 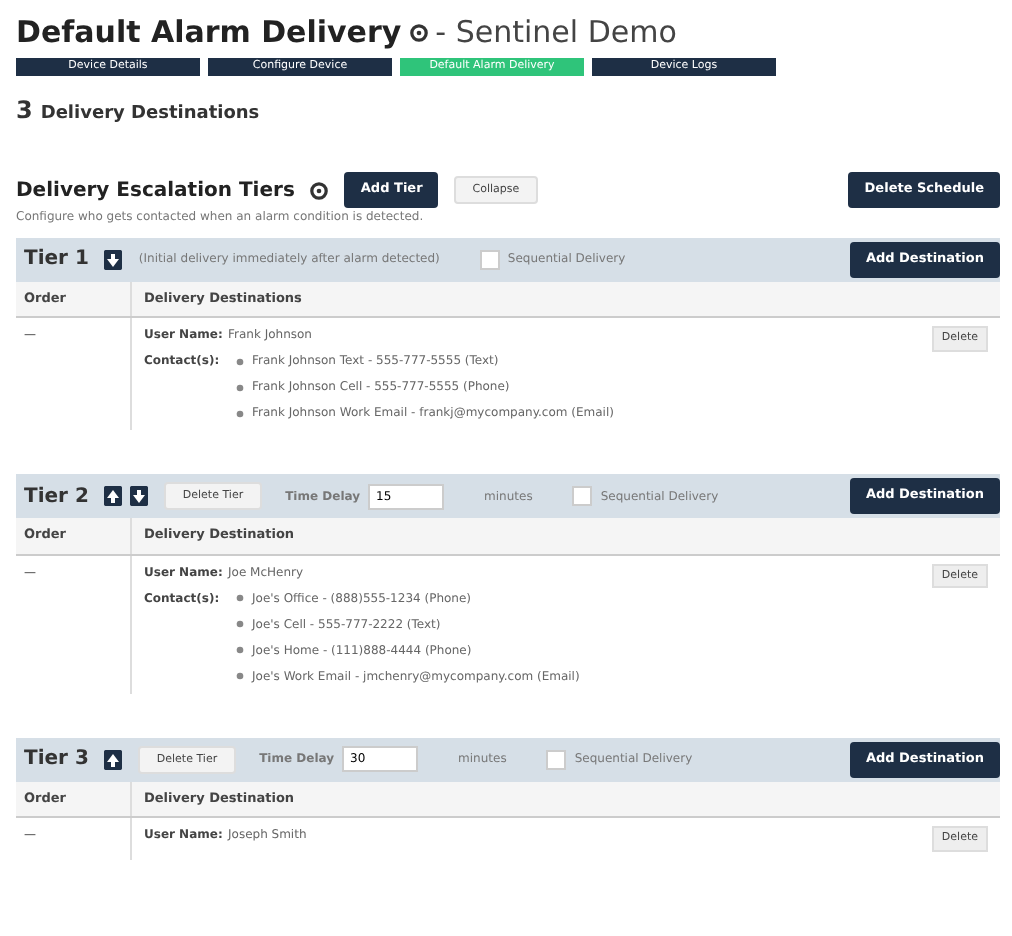 What do you see at coordinates (150, 114) in the screenshot?
I see `count-label: Delivery Destinations` at bounding box center [150, 114].